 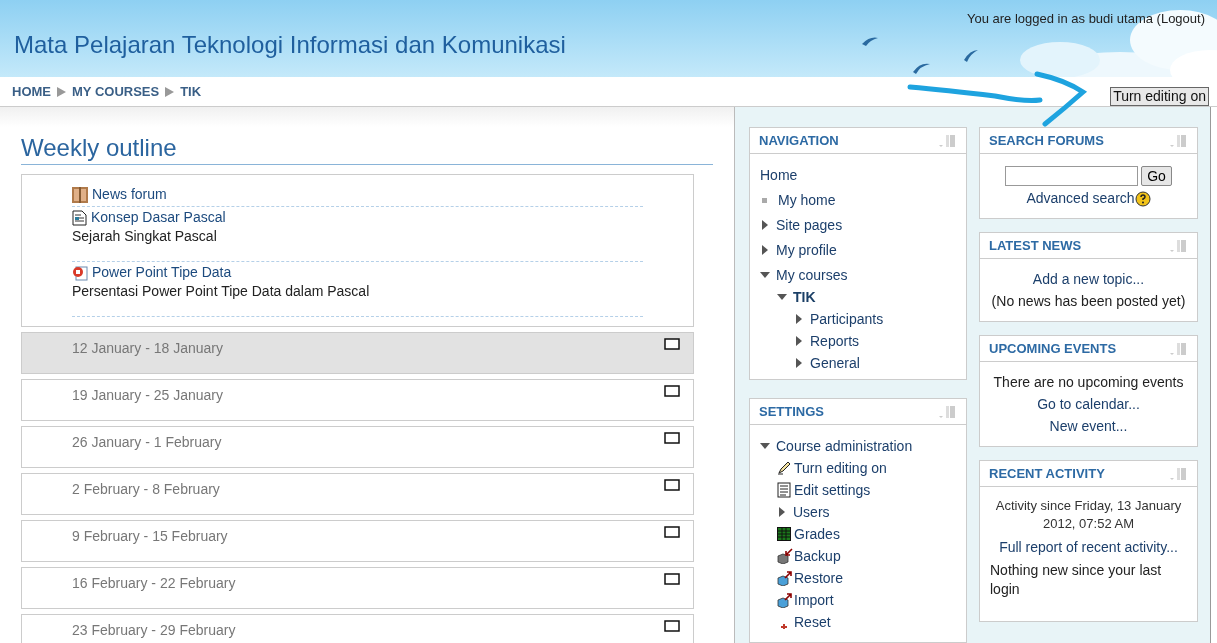 What do you see at coordinates (290, 52) in the screenshot?
I see `site-title: Mata Pelajaran Teknologi Informasi dan Komunikasi` at bounding box center [290, 52].